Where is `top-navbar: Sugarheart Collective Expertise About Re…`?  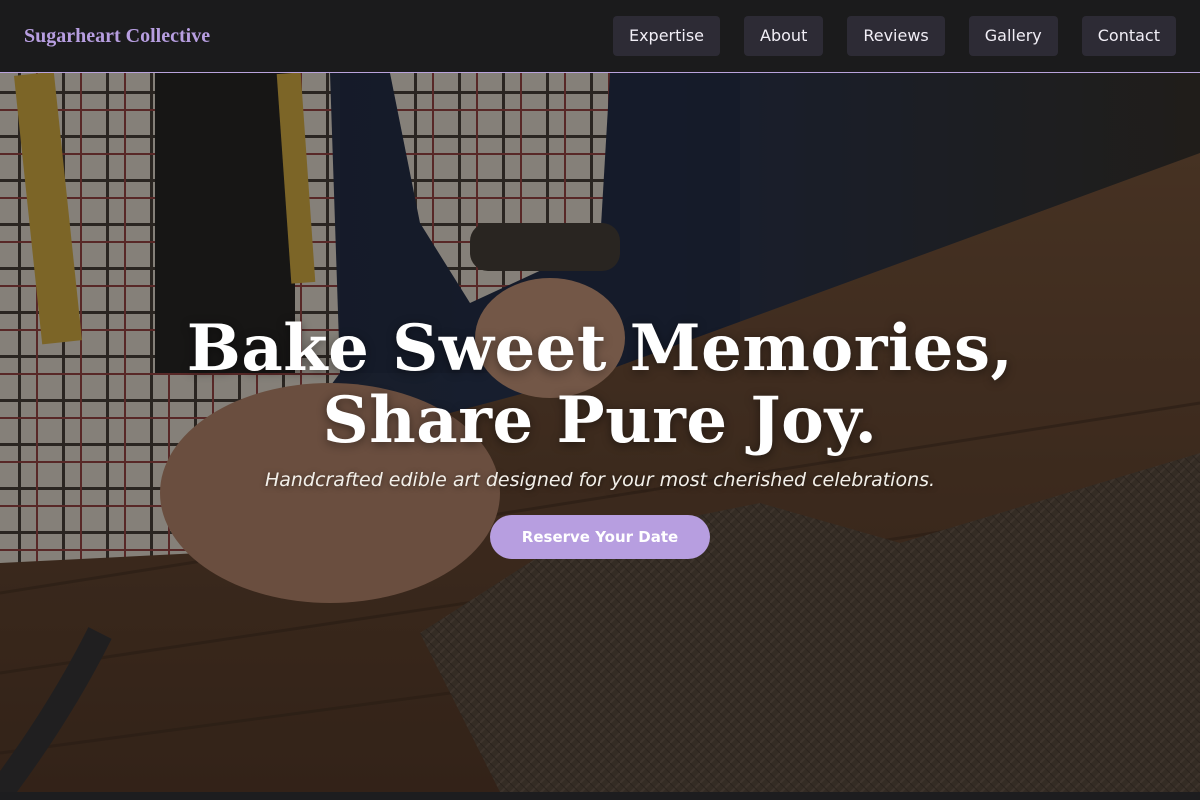
top-navbar: Sugarheart Collective Expertise About Re… is located at coordinates (600, 36).